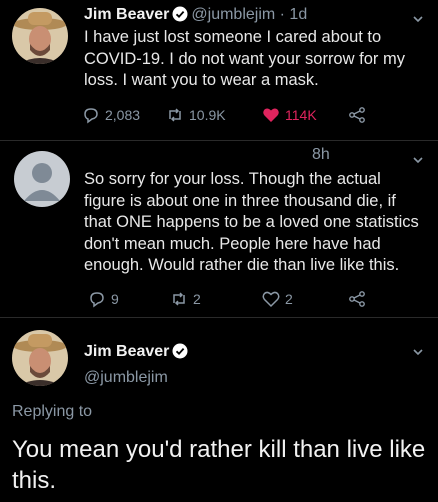 This screenshot has height=502, width=438. I want to click on reply-count: 2,083, so click(123, 115).